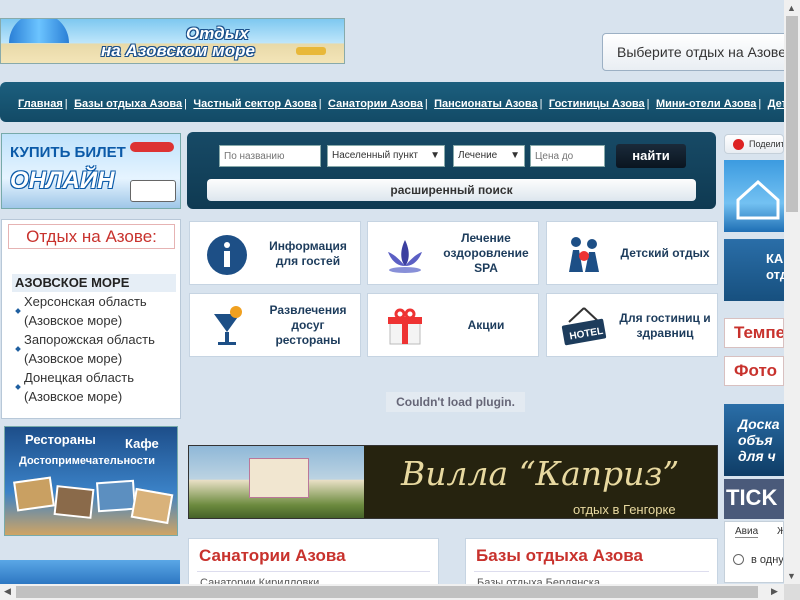 Image resolution: width=800 pixels, height=600 pixels. What do you see at coordinates (62, 180) in the screenshot?
I see `ticket-line2: ОНЛАЙН` at bounding box center [62, 180].